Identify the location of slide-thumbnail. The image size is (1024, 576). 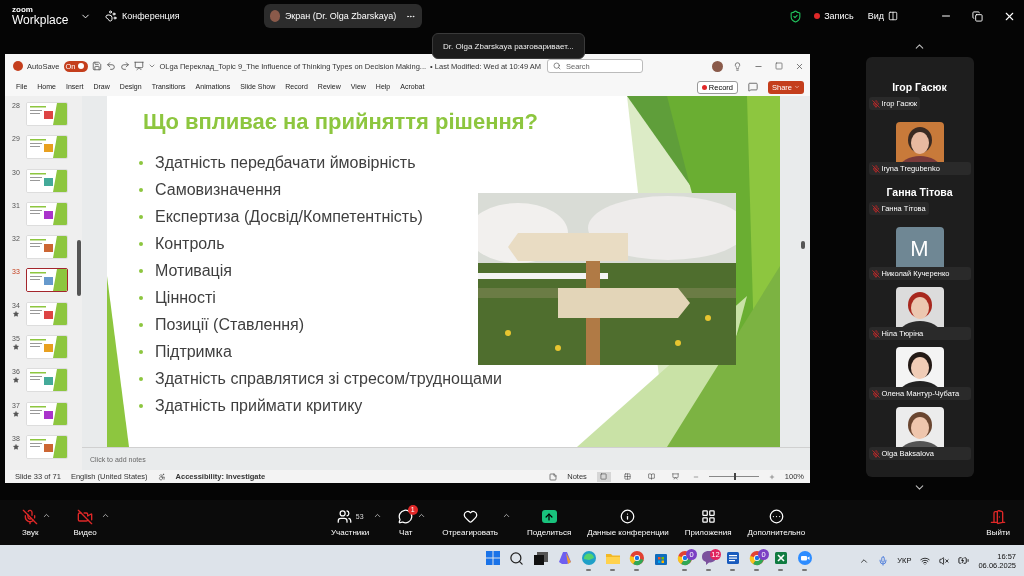
(47, 280).